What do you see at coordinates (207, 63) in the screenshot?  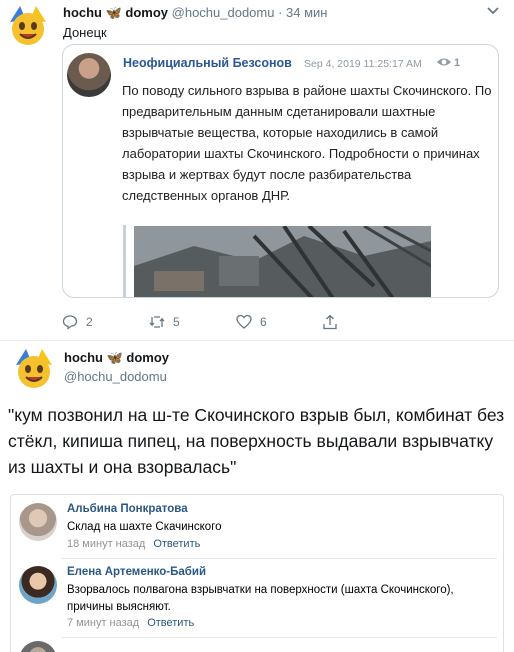 I see `quote-author: Неофициальный Безсонов` at bounding box center [207, 63].